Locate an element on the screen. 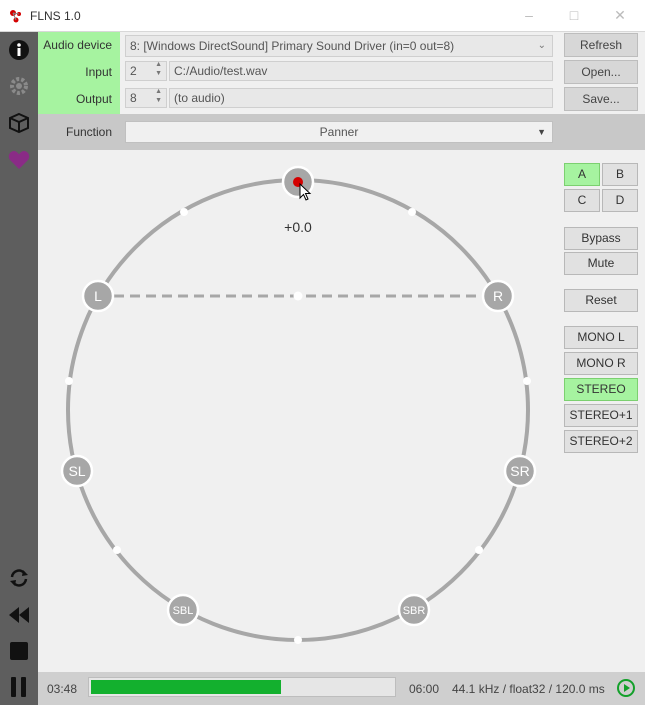 The height and width of the screenshot is (705, 645). speaker-sbr: SBR is located at coordinates (414, 610).